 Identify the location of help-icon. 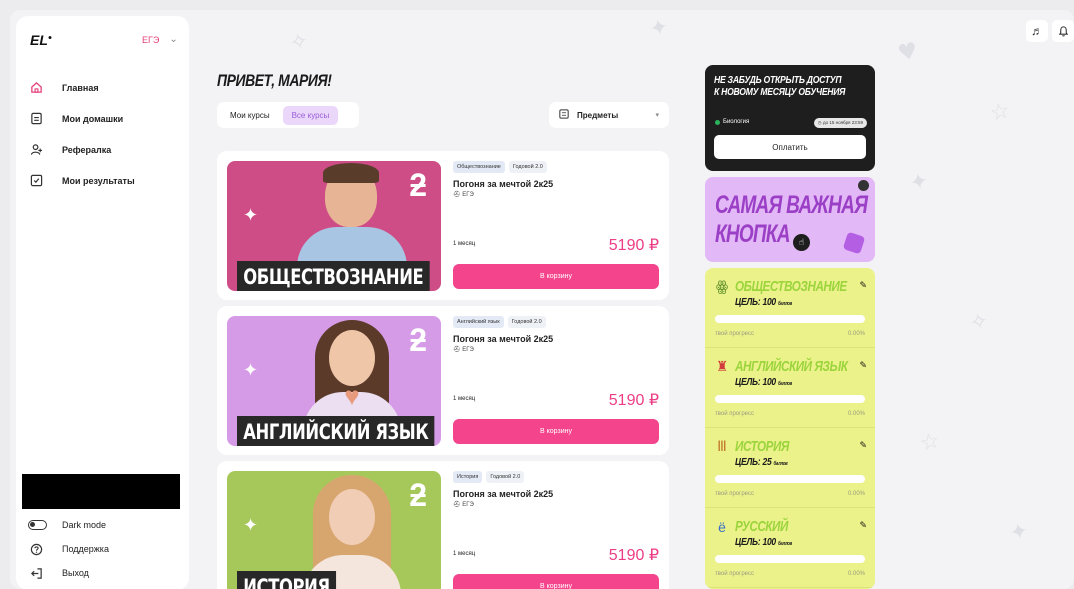
(36, 549).